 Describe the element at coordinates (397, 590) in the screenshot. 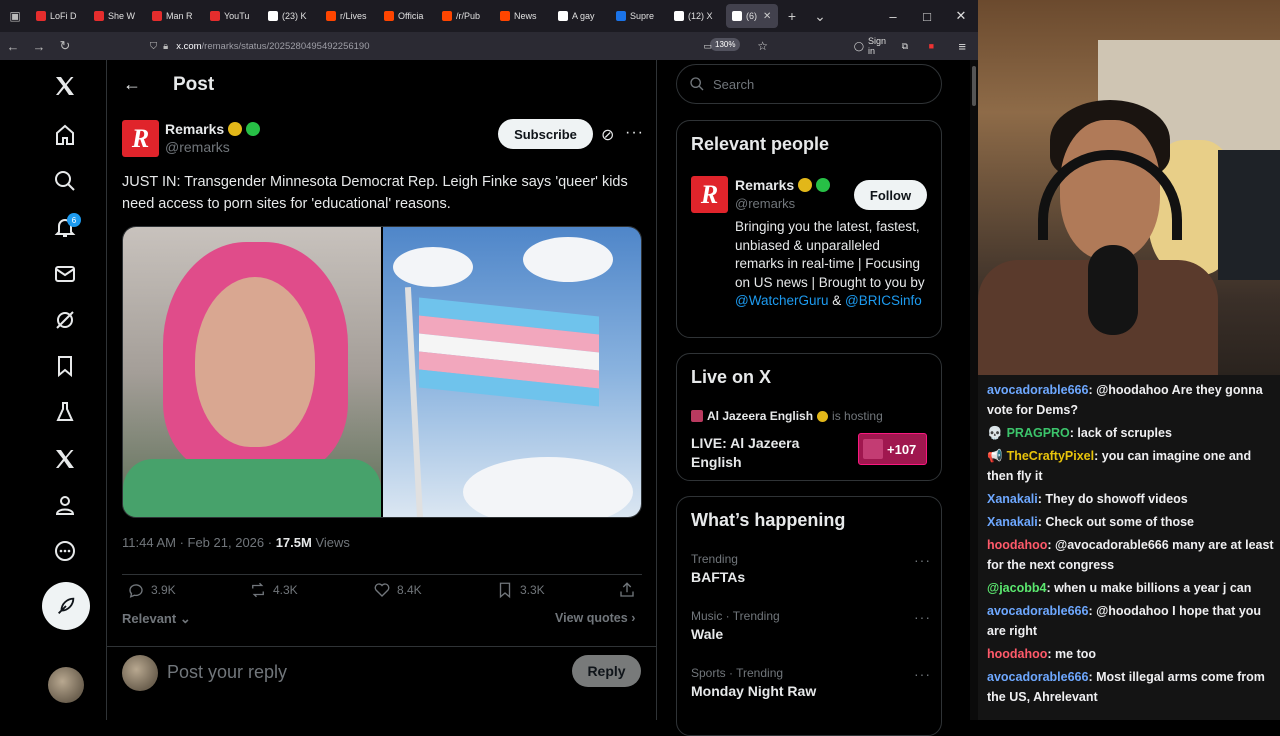

I see `like-action: 8.4K` at that location.